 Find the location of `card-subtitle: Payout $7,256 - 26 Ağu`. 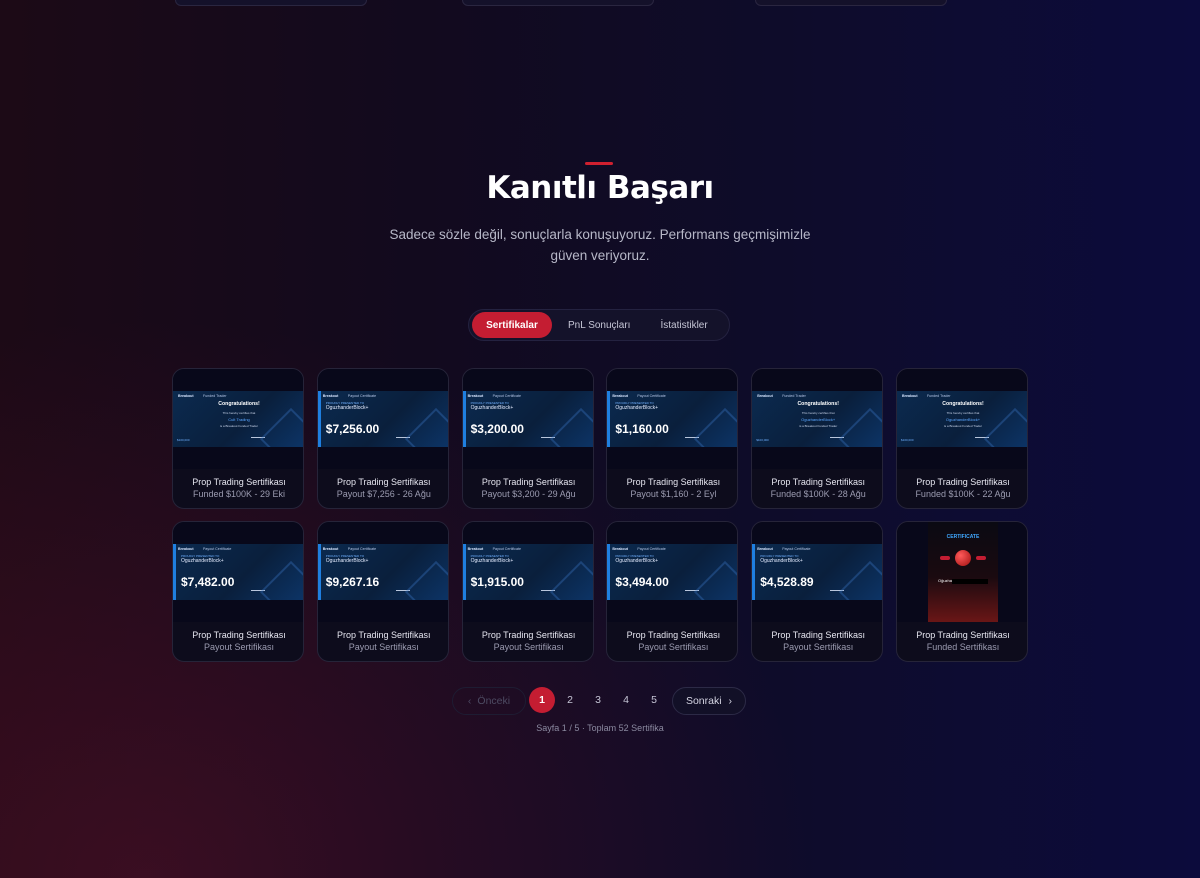

card-subtitle: Payout $7,256 - 26 Ağu is located at coordinates (383, 494).